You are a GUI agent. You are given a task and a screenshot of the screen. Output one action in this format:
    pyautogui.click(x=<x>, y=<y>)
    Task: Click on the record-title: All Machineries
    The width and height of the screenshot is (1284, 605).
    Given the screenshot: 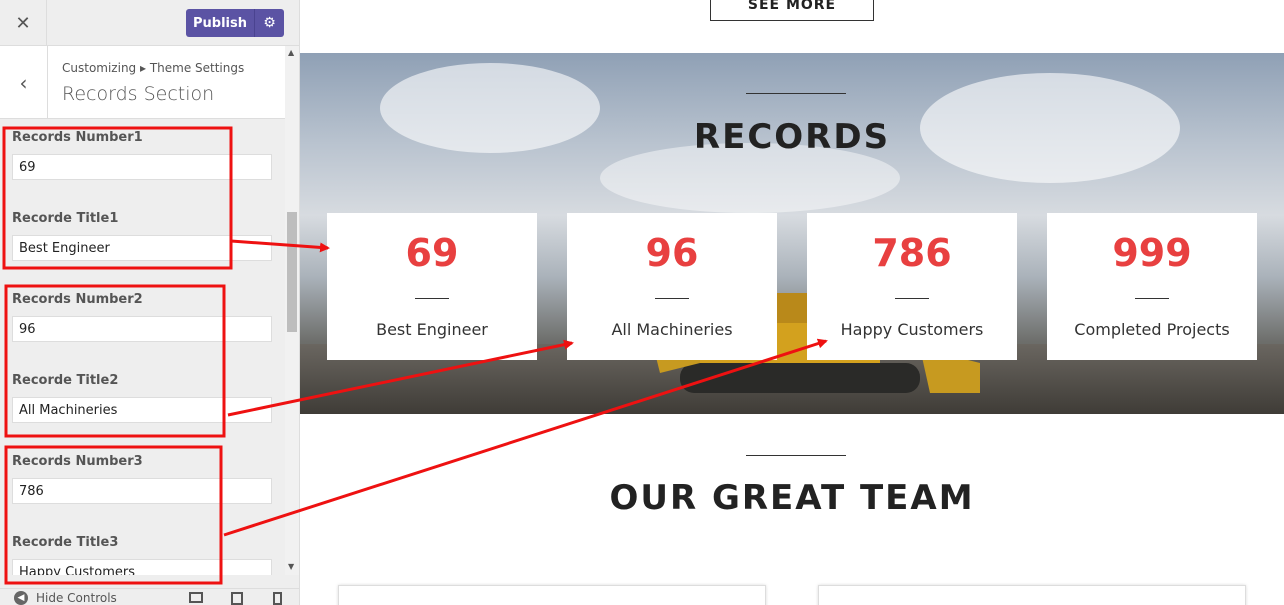 What is the action you would take?
    pyautogui.click(x=672, y=329)
    